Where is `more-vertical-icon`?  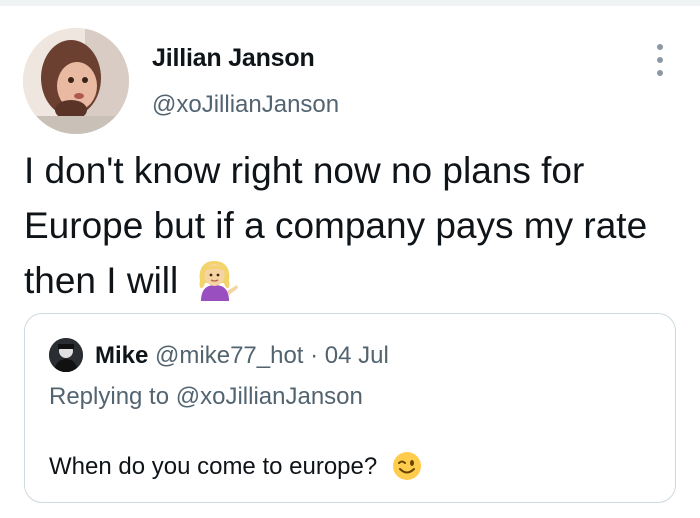
more-vertical-icon is located at coordinates (660, 60).